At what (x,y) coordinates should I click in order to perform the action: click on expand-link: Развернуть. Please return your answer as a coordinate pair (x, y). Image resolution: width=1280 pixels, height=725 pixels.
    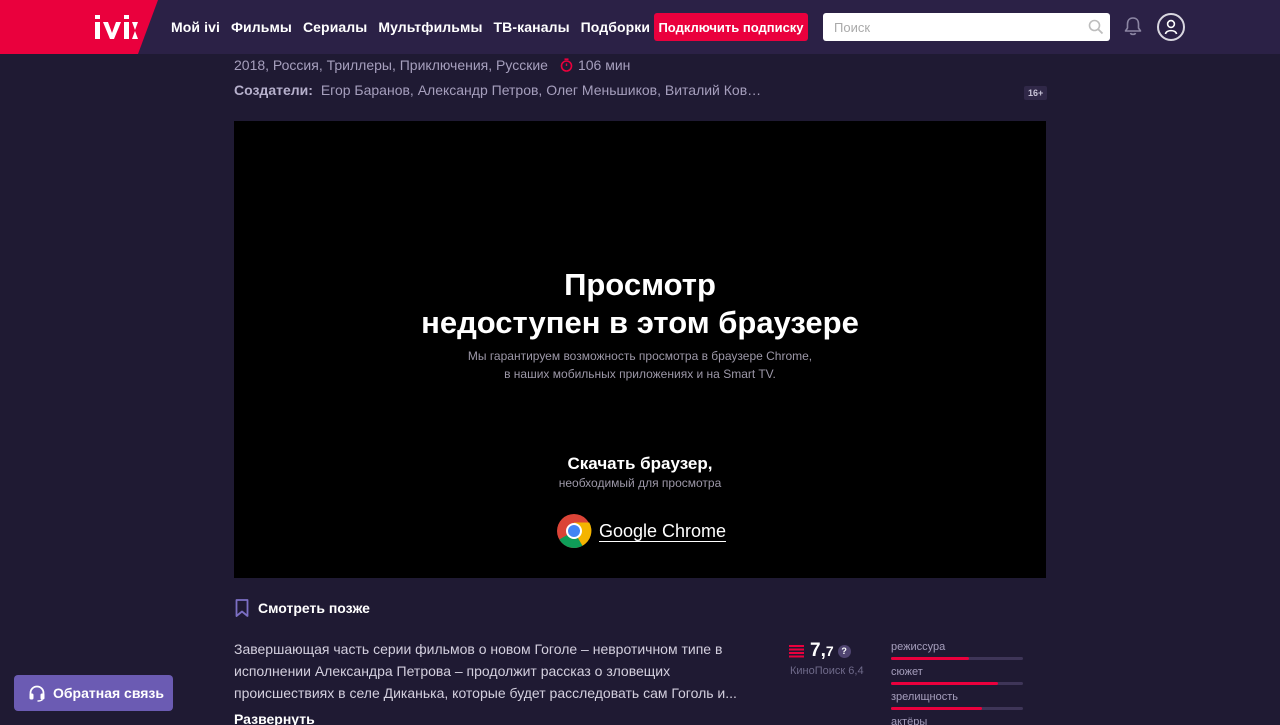
    Looking at the image, I should click on (274, 718).